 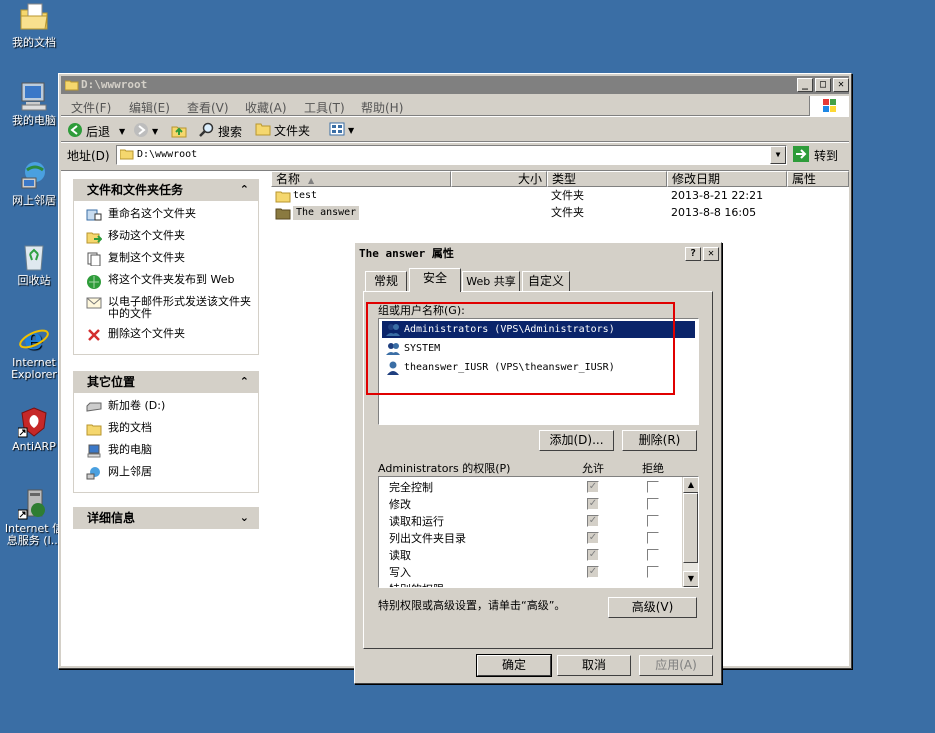 What do you see at coordinates (455, 85) in the screenshot?
I see `explorer-titlebar: D:\wwwroot _ □ ✕` at bounding box center [455, 85].